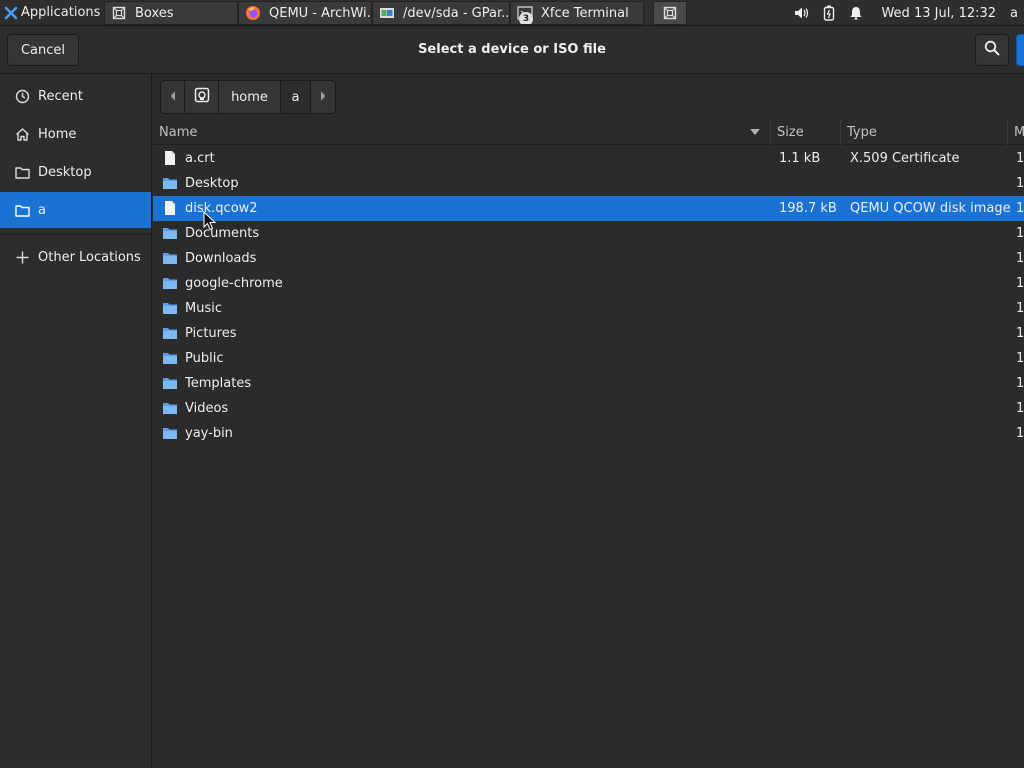  What do you see at coordinates (218, 383) in the screenshot?
I see `file-name: Templates` at bounding box center [218, 383].